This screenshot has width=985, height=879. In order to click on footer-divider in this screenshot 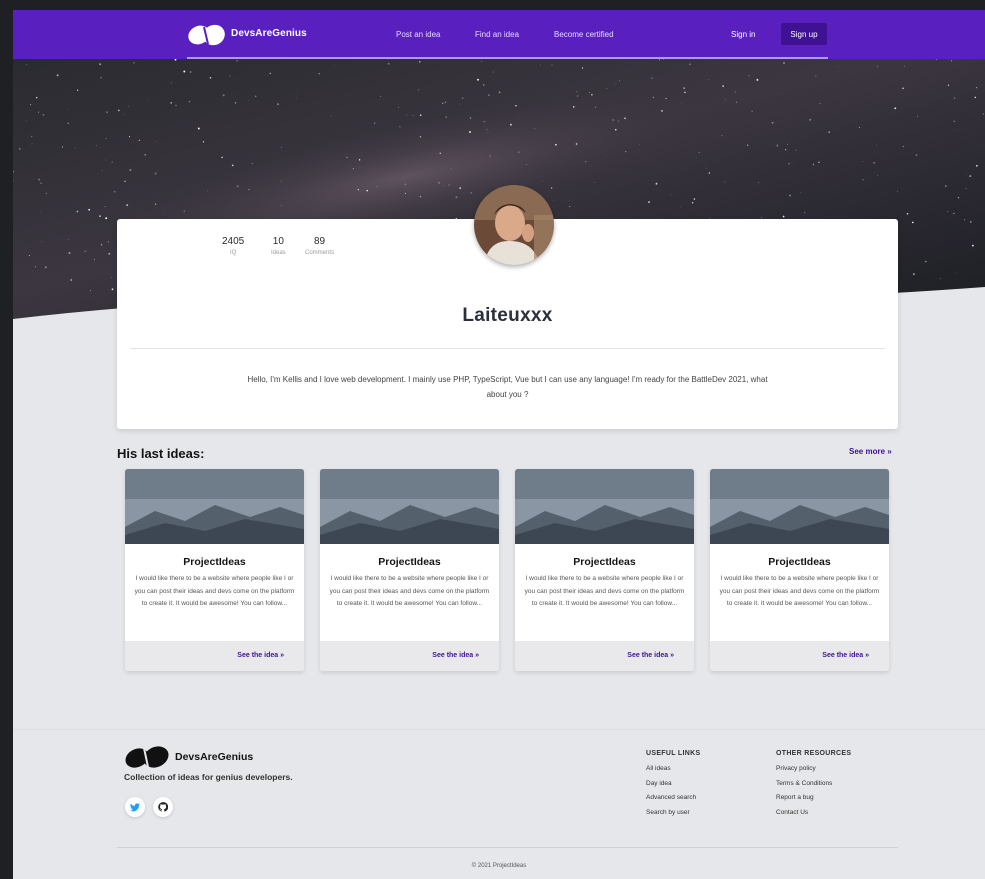, I will do `click(507, 847)`.